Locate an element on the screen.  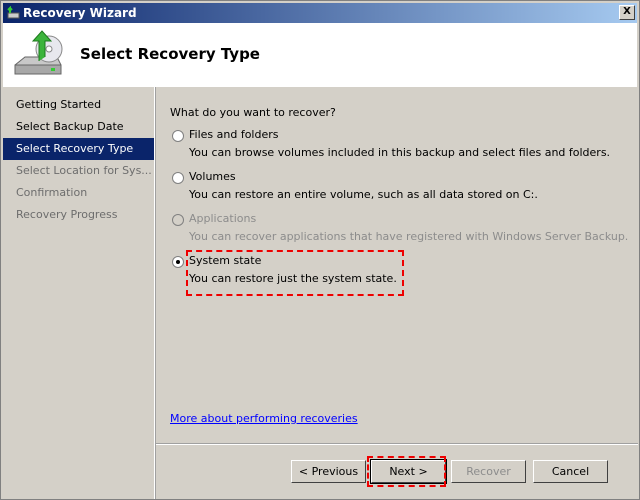
wizard-header: Select Recovery Type is located at coordinates (320, 55).